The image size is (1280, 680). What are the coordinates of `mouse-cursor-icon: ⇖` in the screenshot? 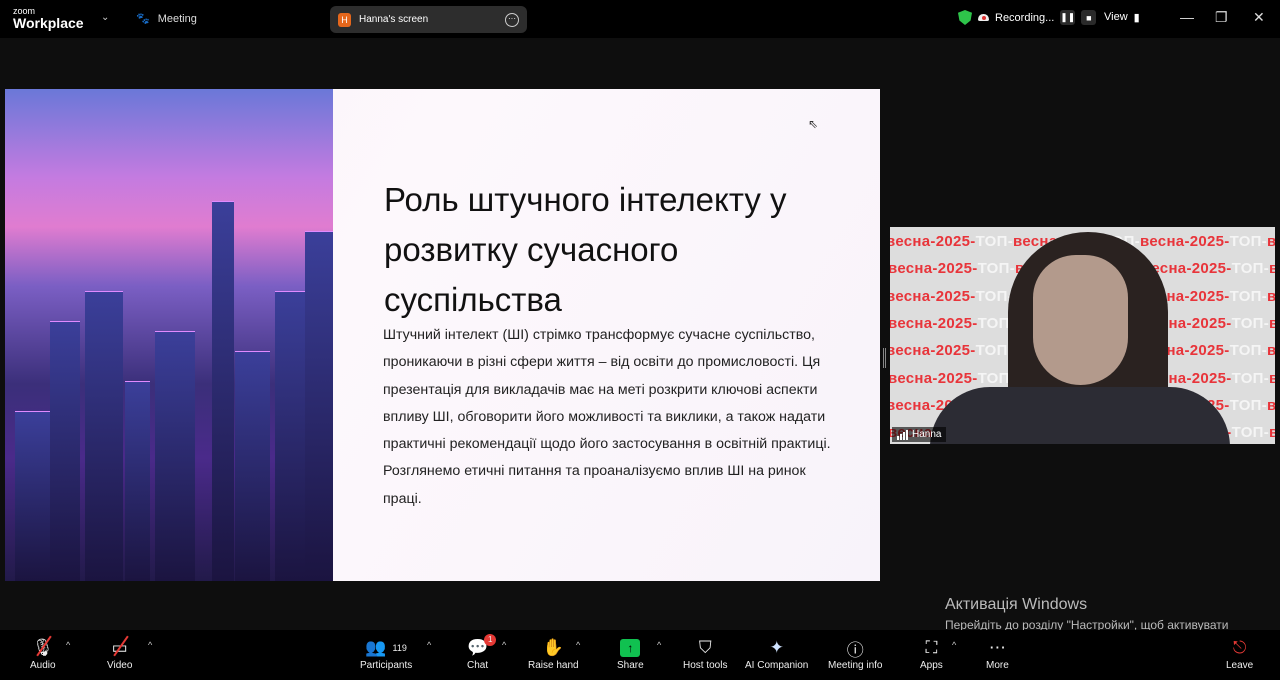 It's located at (813, 124).